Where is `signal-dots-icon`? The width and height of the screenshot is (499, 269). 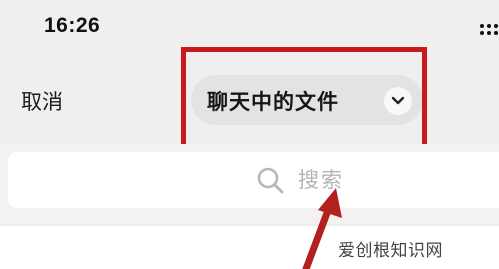 signal-dots-icon is located at coordinates (489, 30).